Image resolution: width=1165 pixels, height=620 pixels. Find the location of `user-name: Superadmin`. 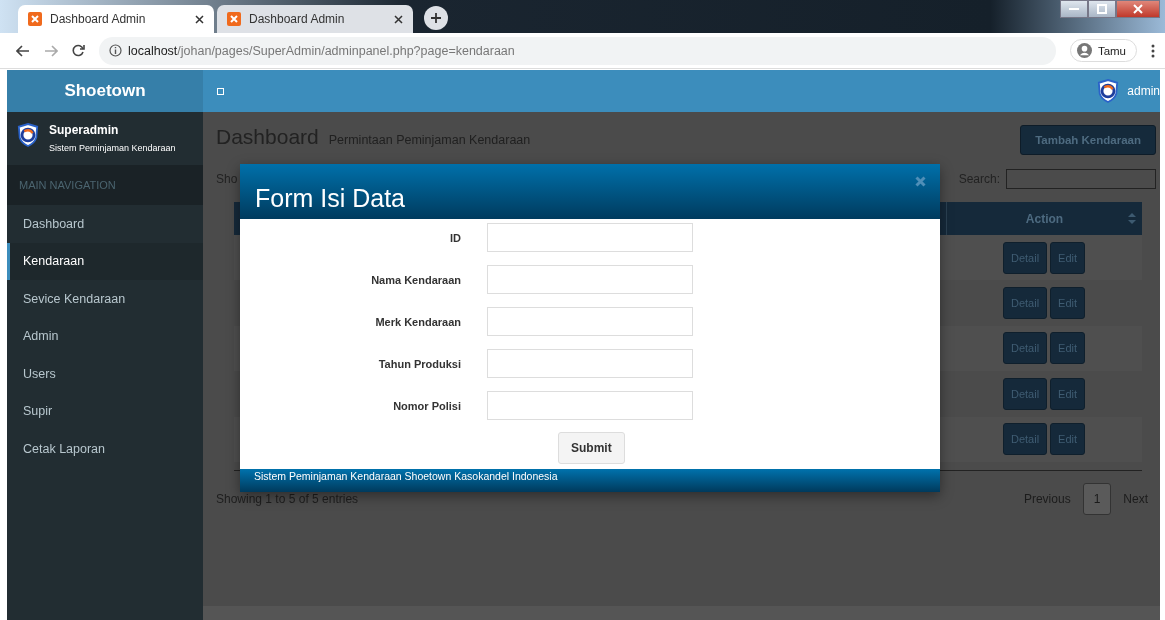

user-name: Superadmin is located at coordinates (84, 130).